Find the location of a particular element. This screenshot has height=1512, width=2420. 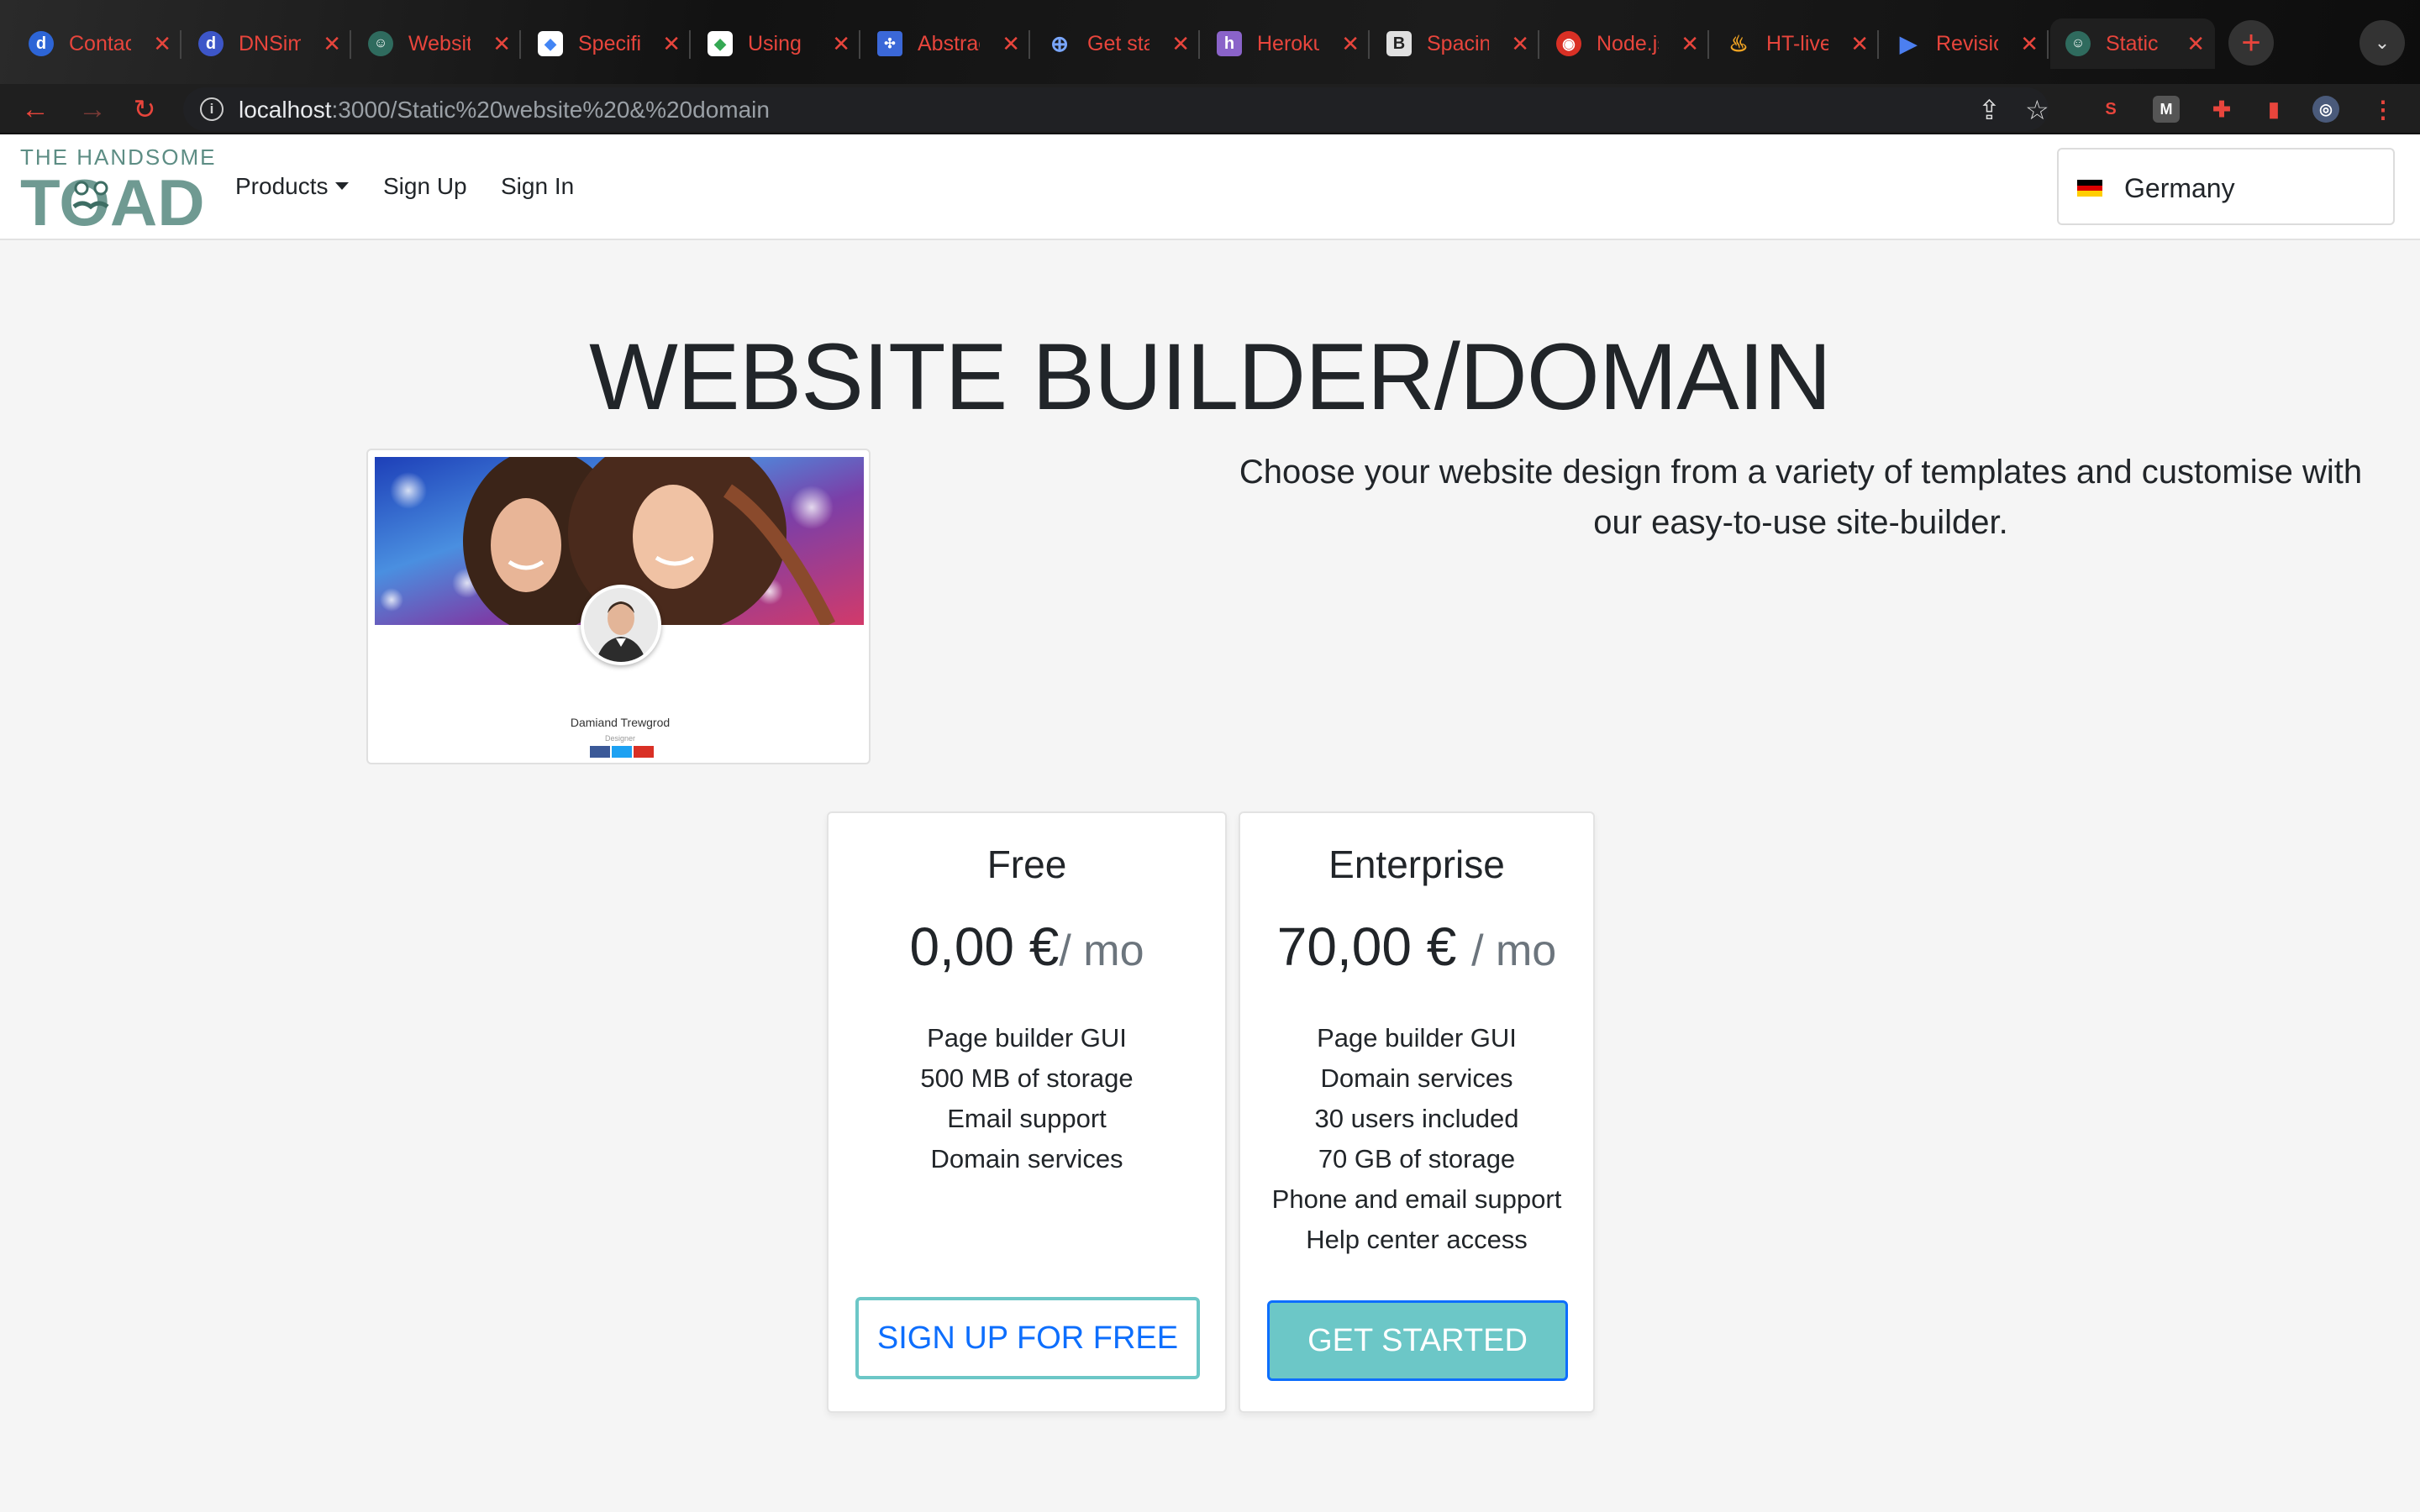

sign-up-for-free-button: SIGN UP FOR FREE is located at coordinates (1027, 1338).